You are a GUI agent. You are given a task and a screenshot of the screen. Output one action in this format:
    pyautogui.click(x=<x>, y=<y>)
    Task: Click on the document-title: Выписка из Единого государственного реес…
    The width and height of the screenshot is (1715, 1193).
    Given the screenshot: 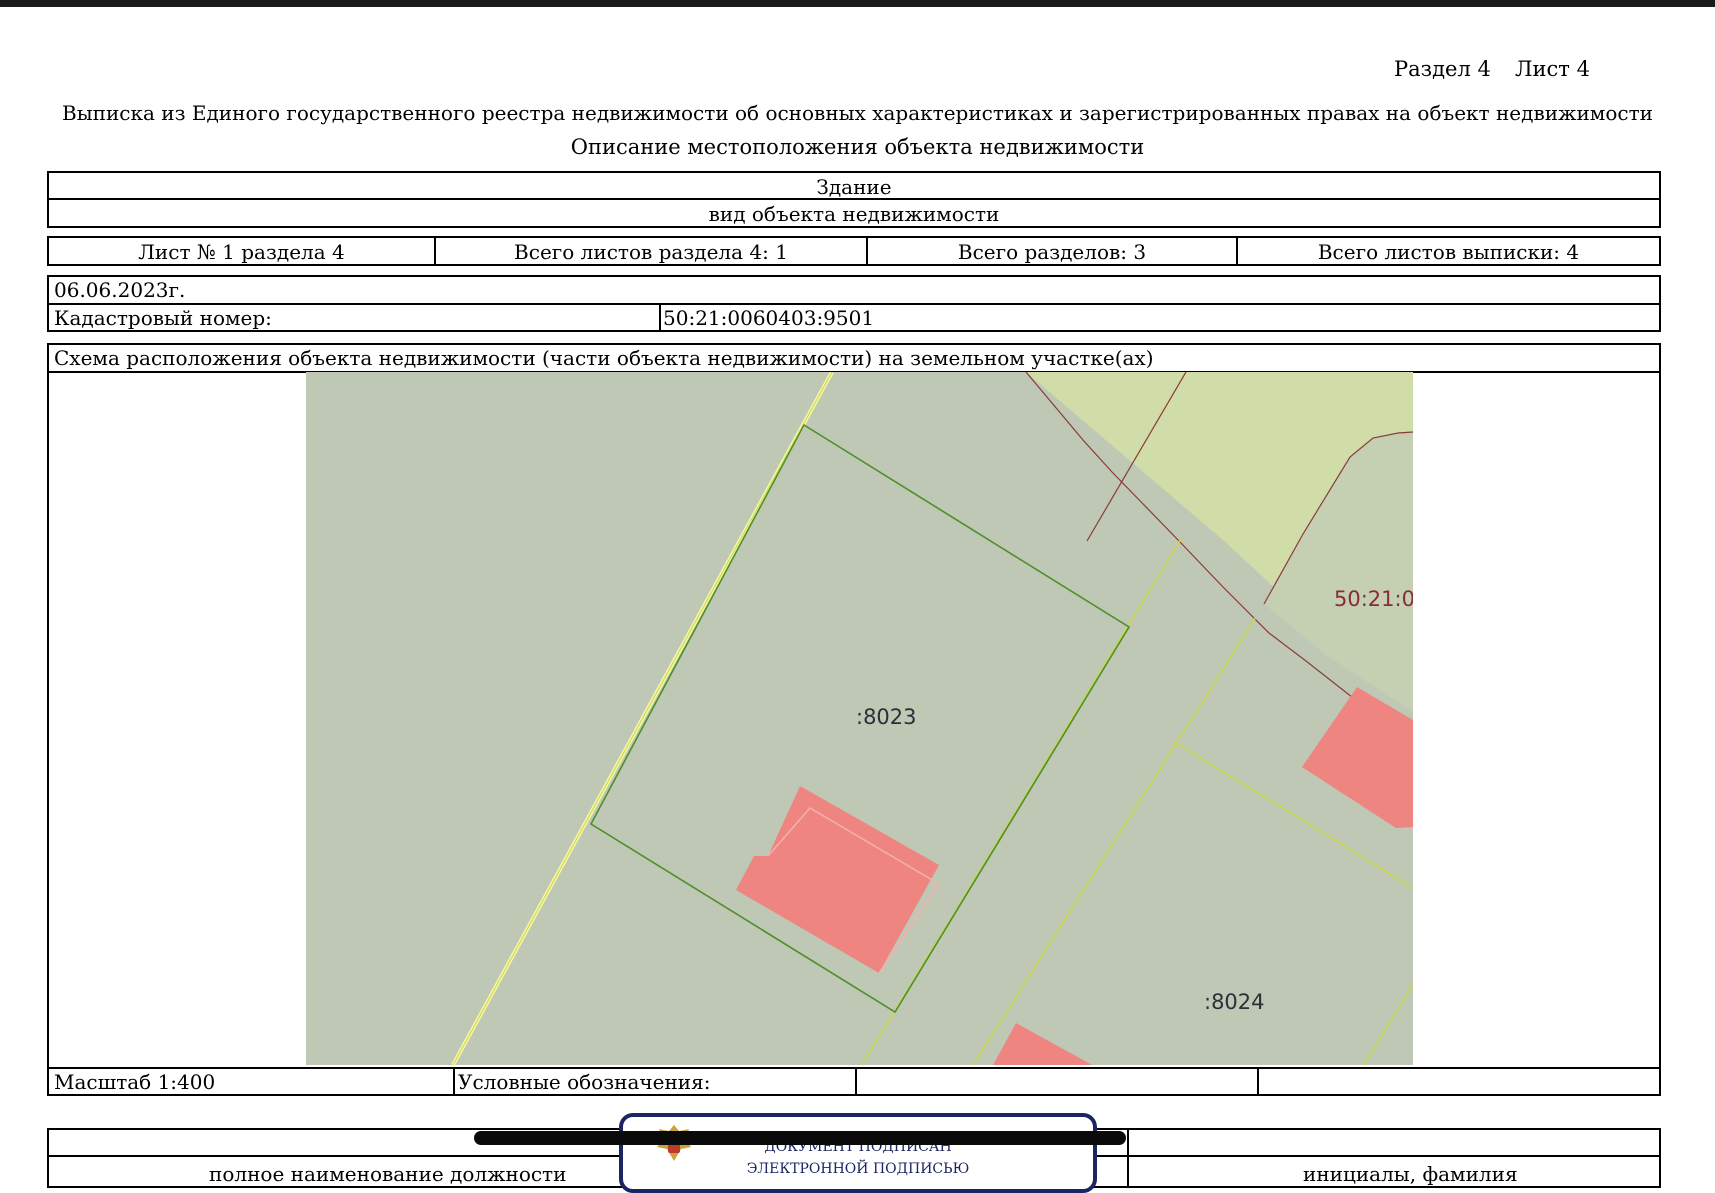 What is the action you would take?
    pyautogui.click(x=857, y=113)
    